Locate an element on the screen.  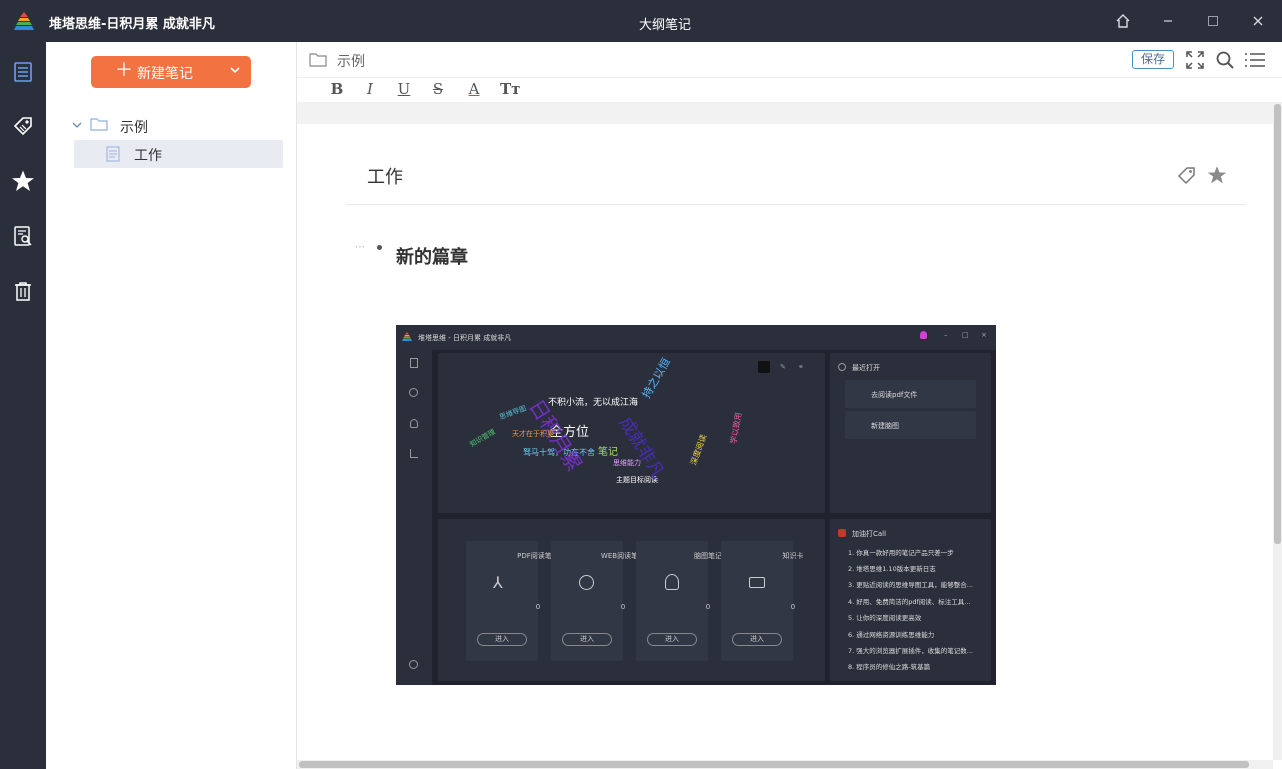
card-knowledge-cards: 知识卡 0 进入 is located at coordinates (762, 601).